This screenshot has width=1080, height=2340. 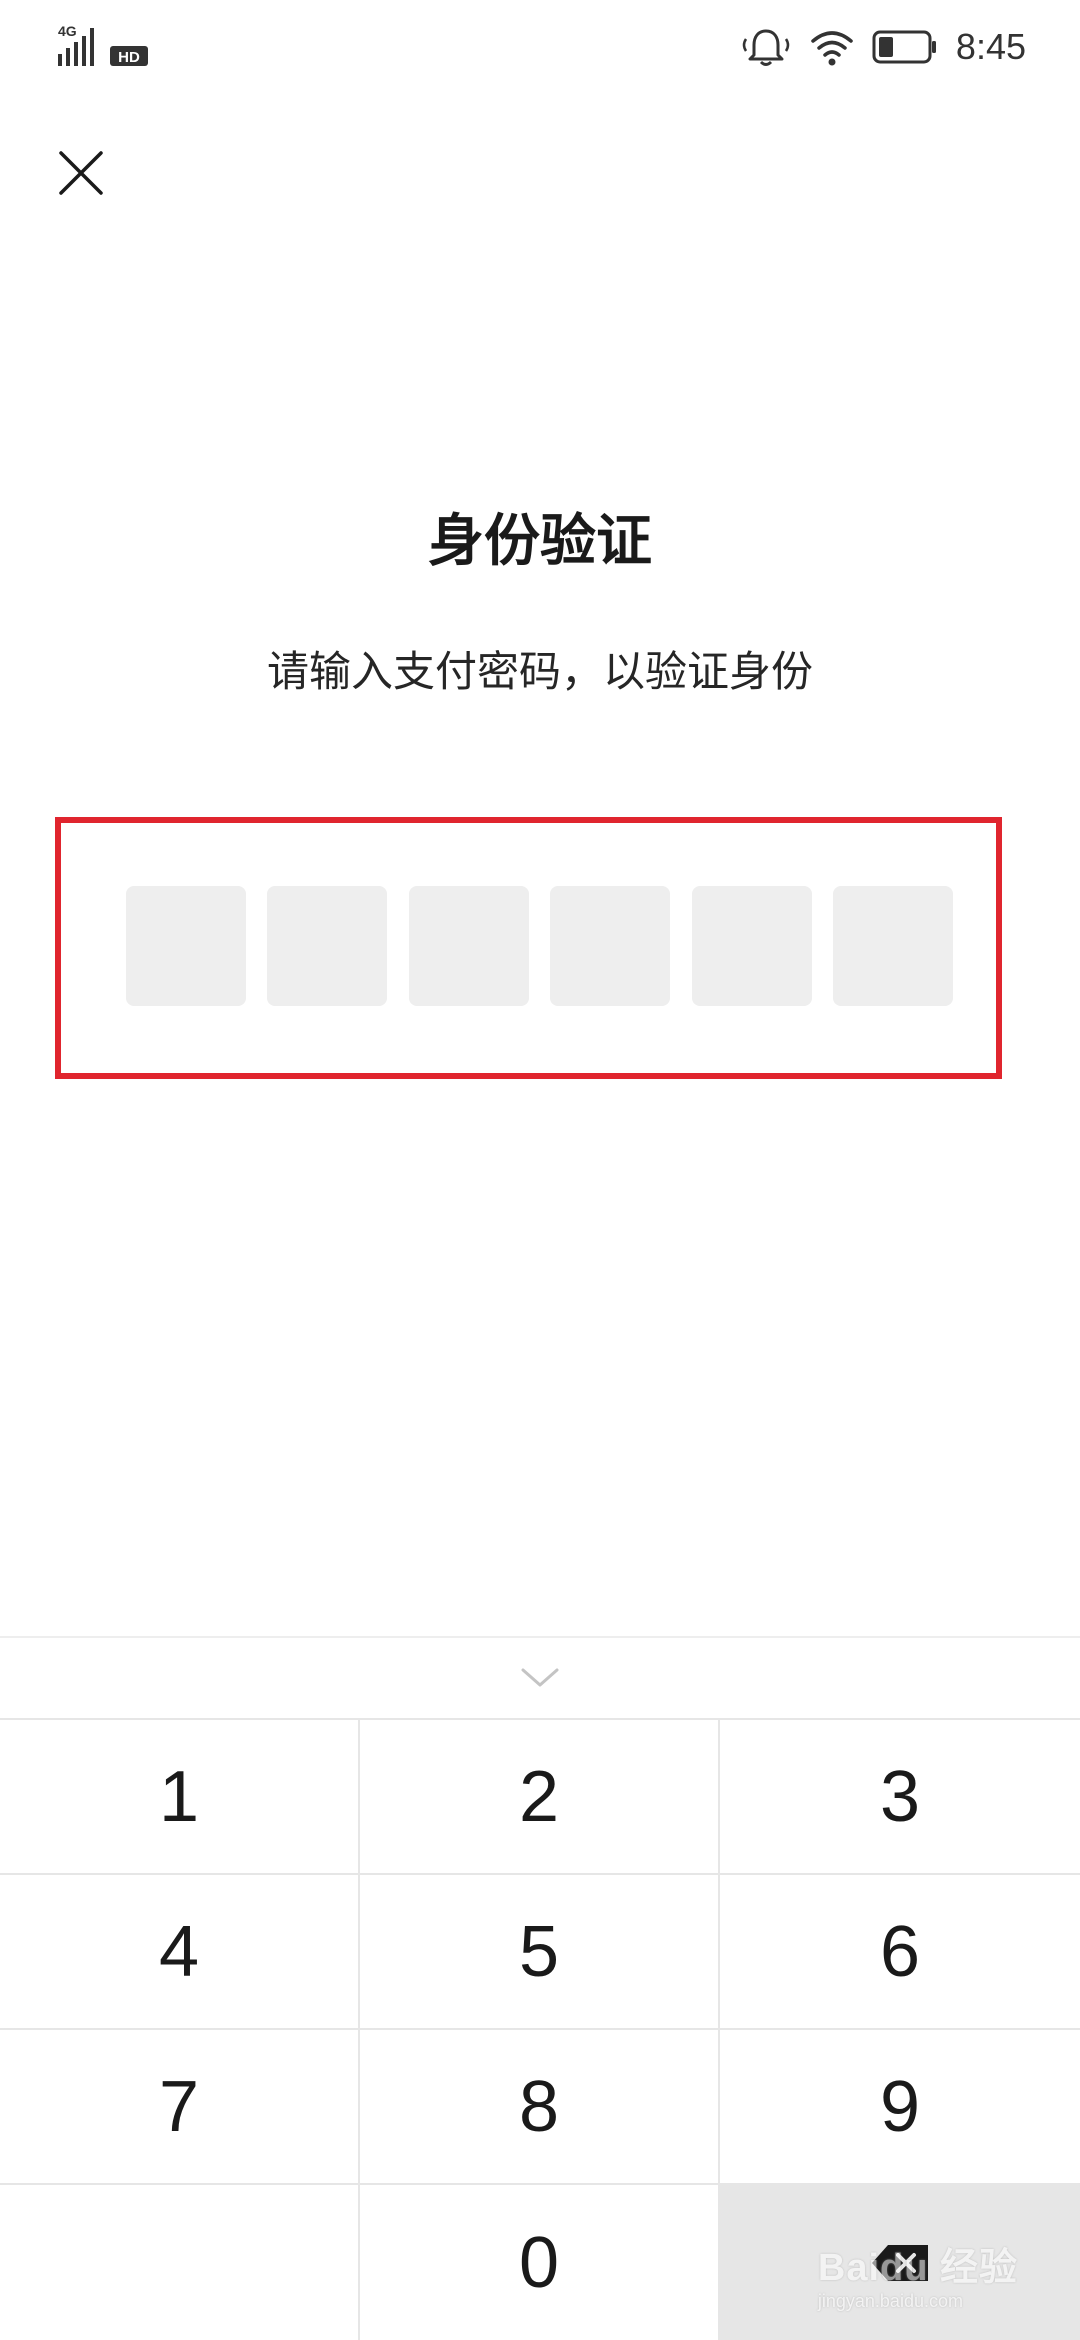 I want to click on status-right: 8:45, so click(x=883, y=47).